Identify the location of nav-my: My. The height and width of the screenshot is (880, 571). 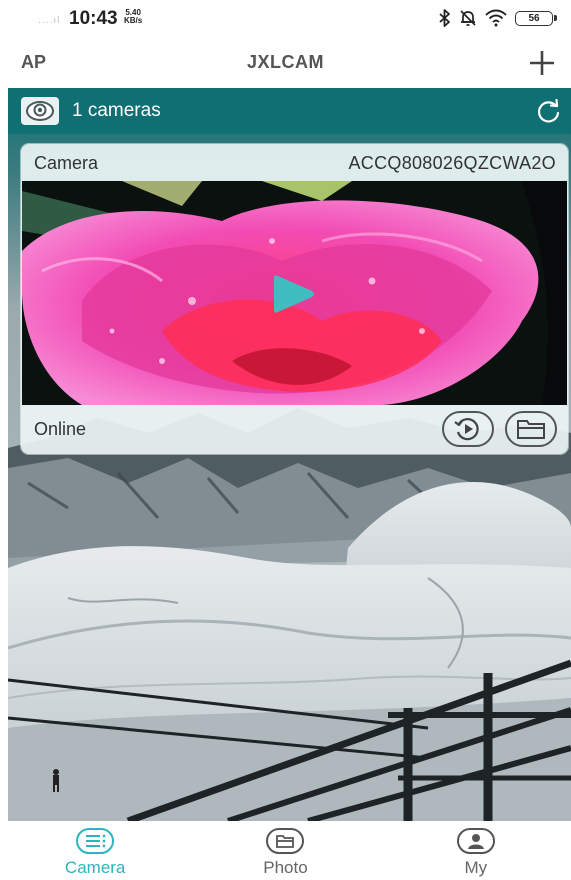
(476, 850).